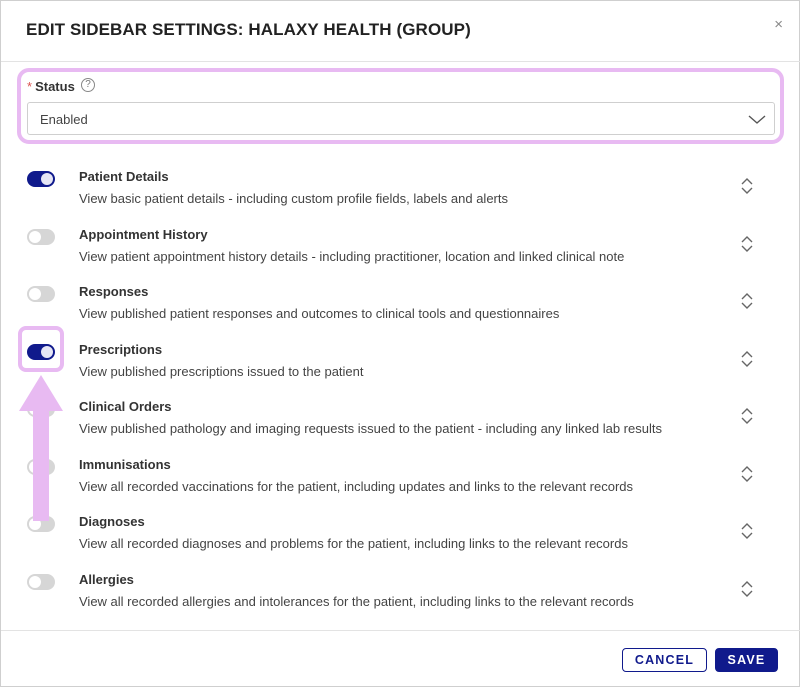  I want to click on sidebar-item-title: Immunisations, so click(125, 464).